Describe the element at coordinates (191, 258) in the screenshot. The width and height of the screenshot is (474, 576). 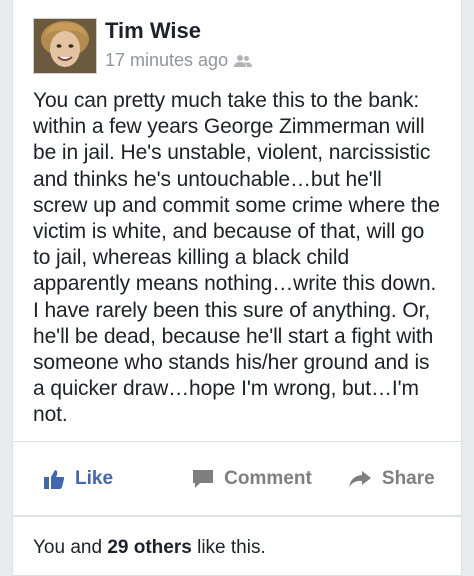
I see `post-line: to jail, whereas killing a black child` at that location.